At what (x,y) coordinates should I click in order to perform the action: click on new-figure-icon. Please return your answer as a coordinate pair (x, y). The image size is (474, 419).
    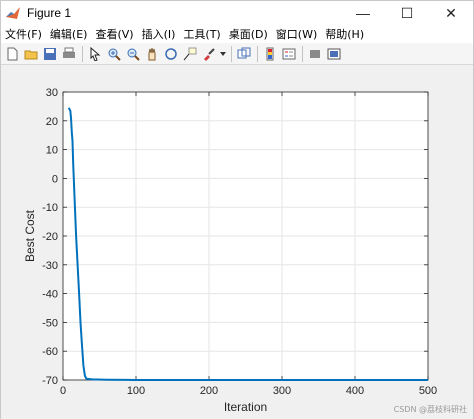
    Looking at the image, I should click on (12, 54).